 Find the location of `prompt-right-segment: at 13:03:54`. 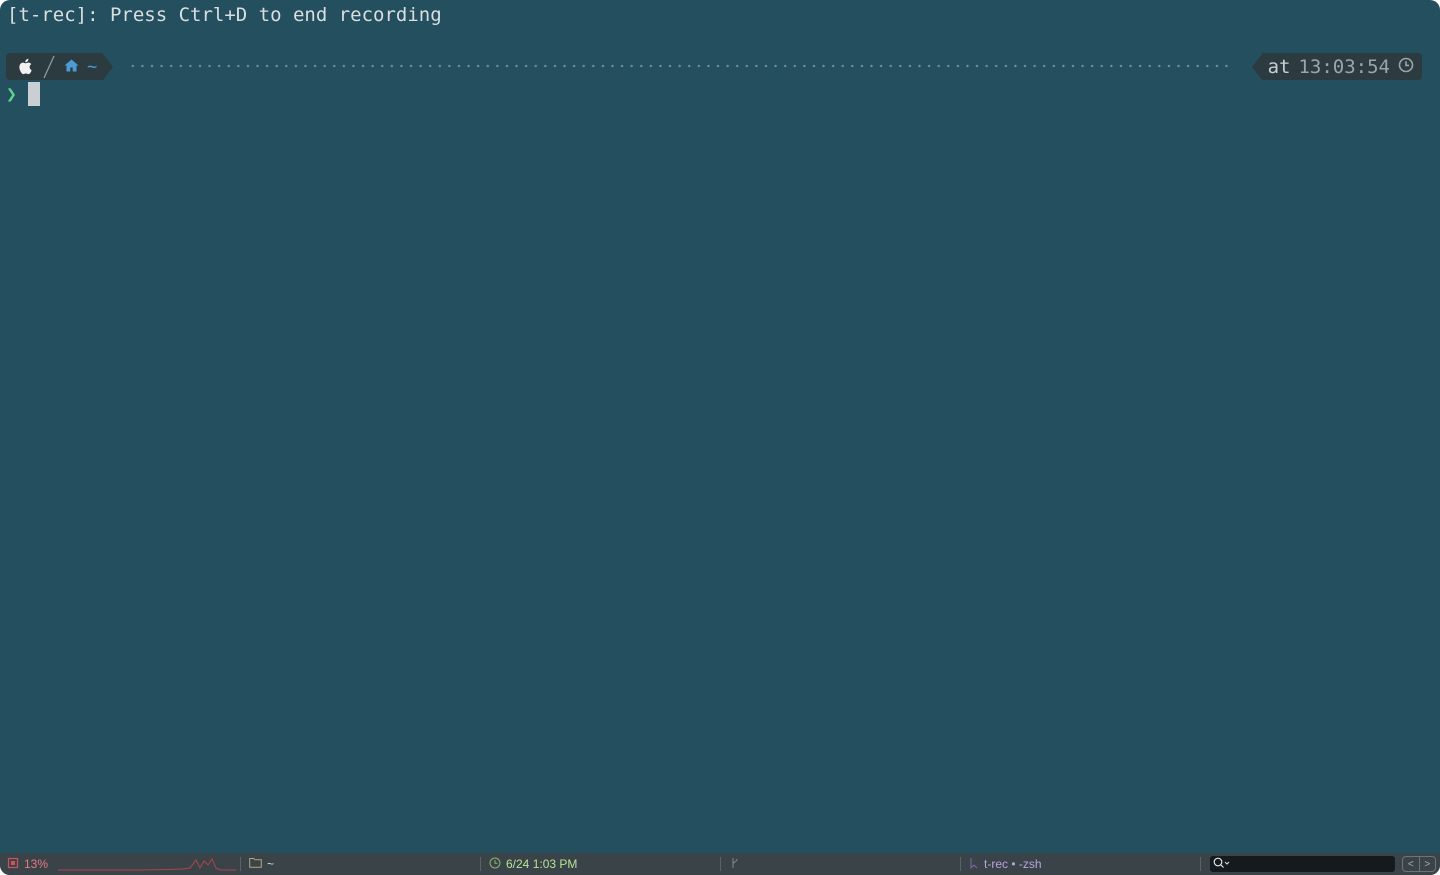

prompt-right-segment: at 13:03:54 is located at coordinates (1336, 66).